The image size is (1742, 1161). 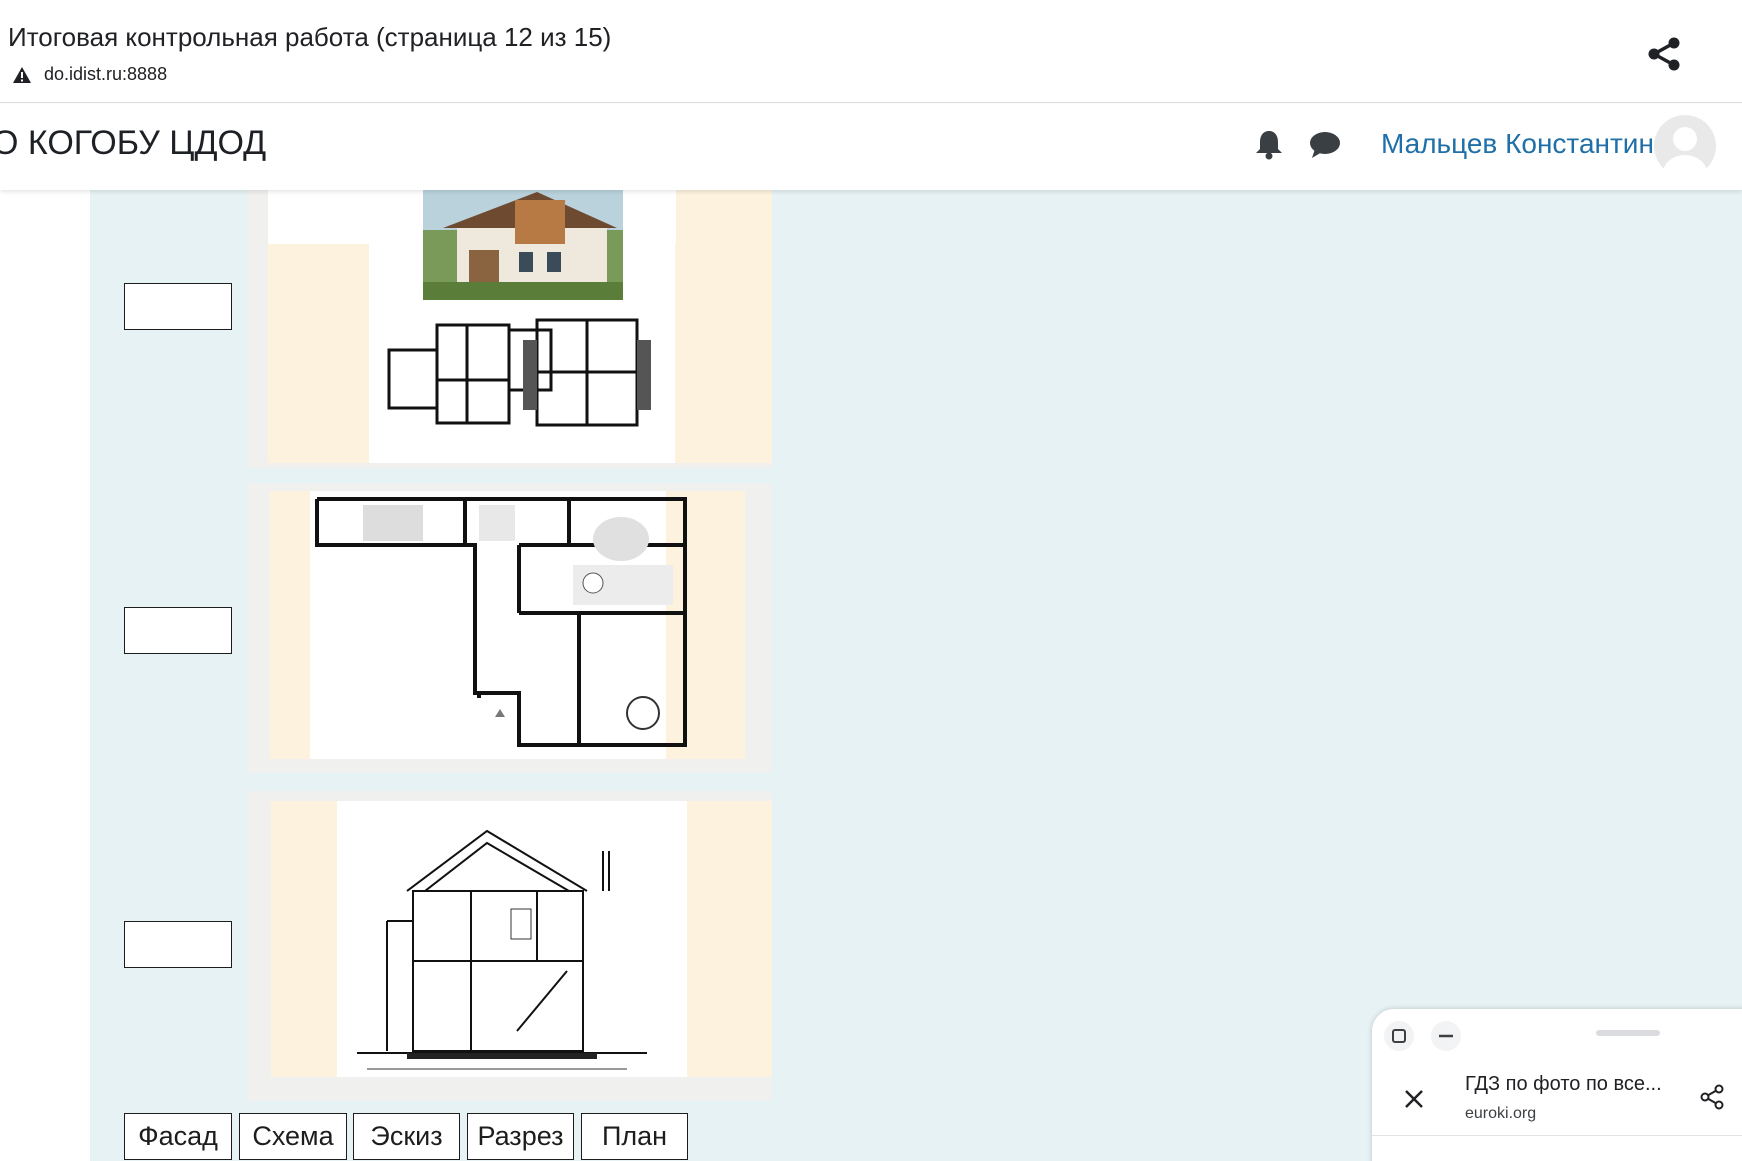 I want to click on drag-handle, so click(x=1628, y=1033).